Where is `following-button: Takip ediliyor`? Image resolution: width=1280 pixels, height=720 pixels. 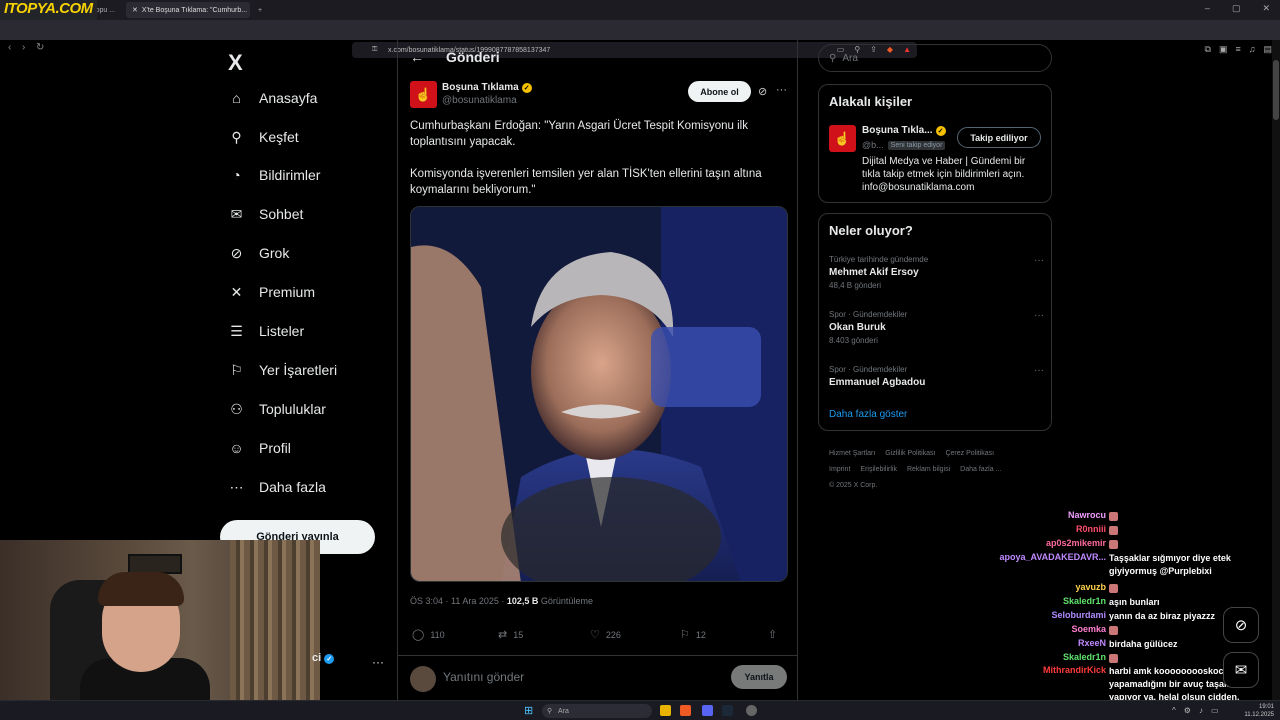
following-button: Takip ediliyor is located at coordinates (999, 137).